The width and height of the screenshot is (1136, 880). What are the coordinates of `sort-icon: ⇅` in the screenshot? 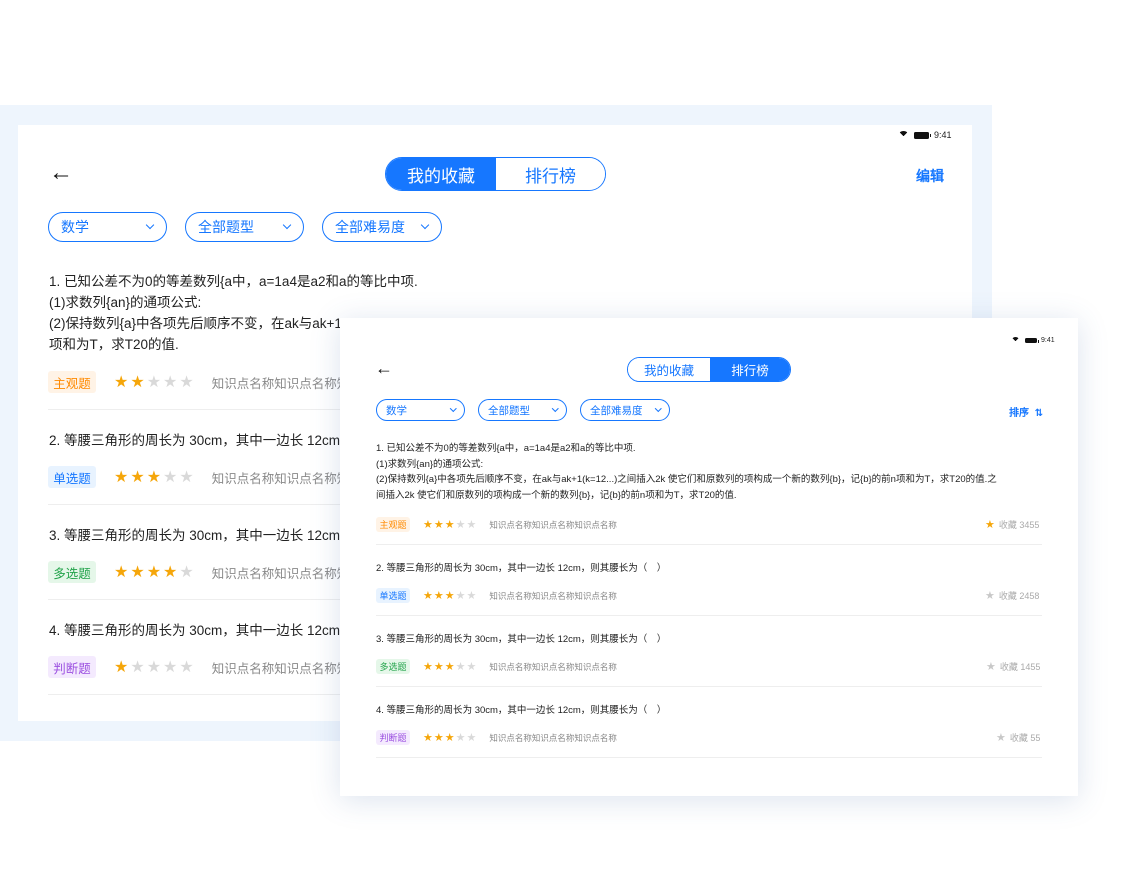 It's located at (1039, 413).